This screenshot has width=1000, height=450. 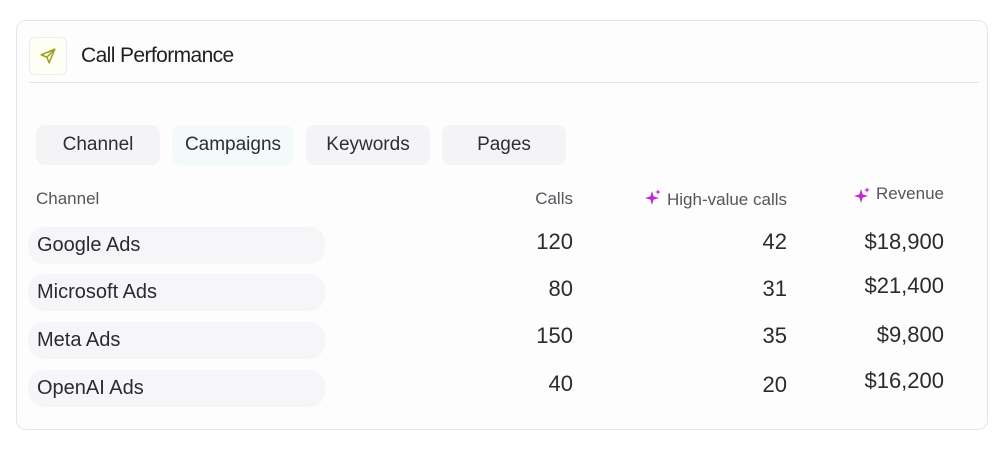 What do you see at coordinates (904, 241) in the screenshot?
I see `table-cell-revenue: $18,900` at bounding box center [904, 241].